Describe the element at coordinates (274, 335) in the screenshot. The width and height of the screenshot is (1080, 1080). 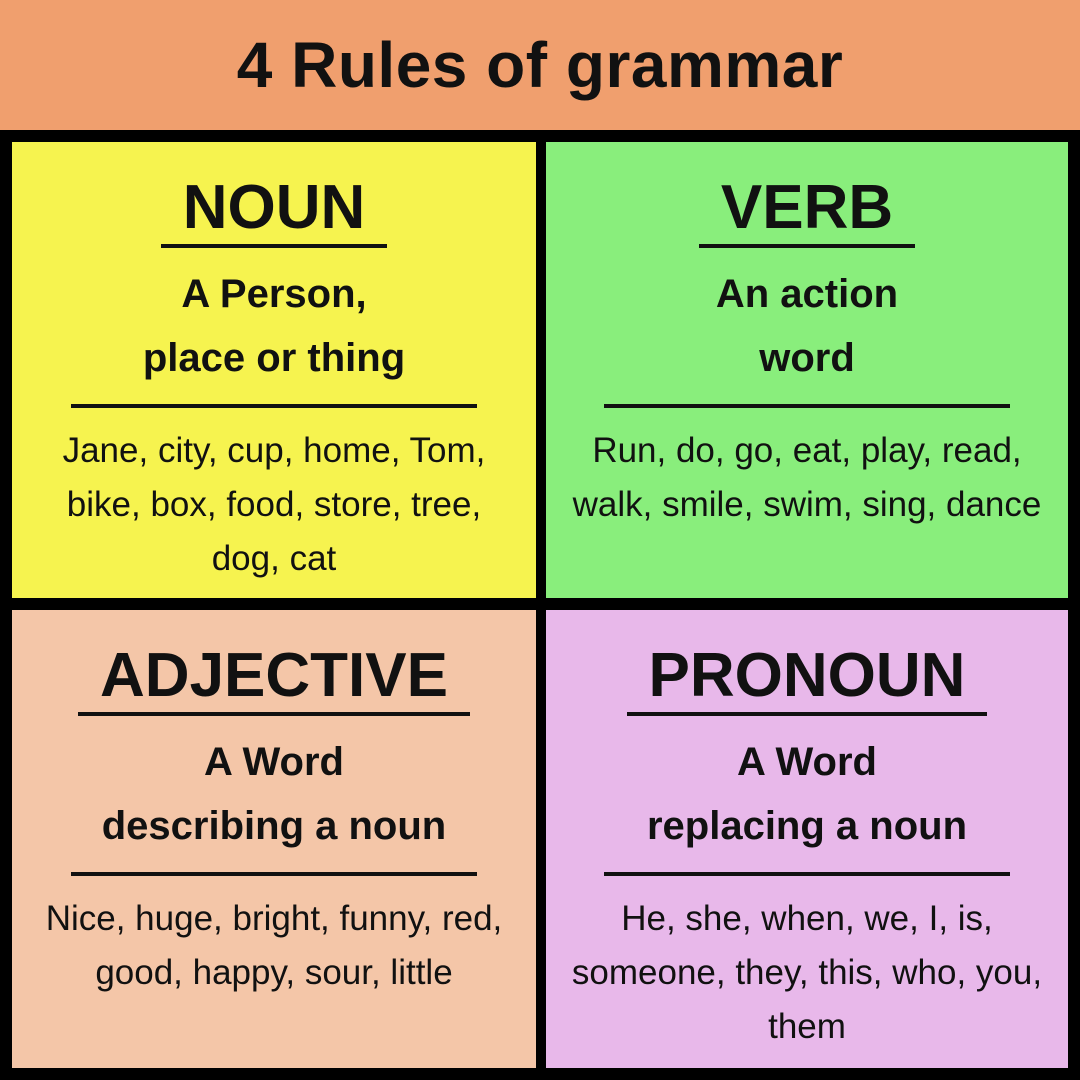
I see `noun-definition: A Person, place or thing` at that location.